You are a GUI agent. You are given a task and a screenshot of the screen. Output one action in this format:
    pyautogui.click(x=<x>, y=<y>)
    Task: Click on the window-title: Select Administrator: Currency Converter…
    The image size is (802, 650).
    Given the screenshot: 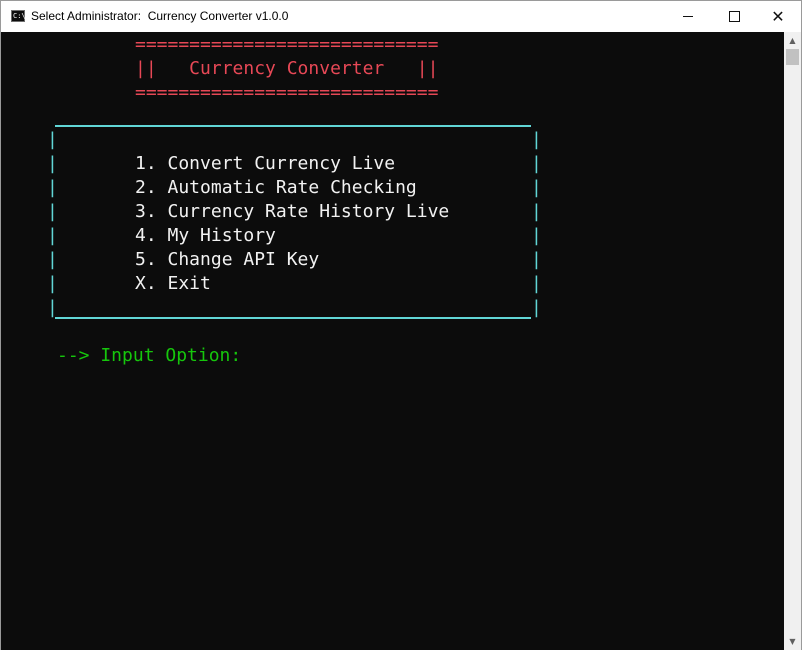 What is the action you would take?
    pyautogui.click(x=160, y=16)
    